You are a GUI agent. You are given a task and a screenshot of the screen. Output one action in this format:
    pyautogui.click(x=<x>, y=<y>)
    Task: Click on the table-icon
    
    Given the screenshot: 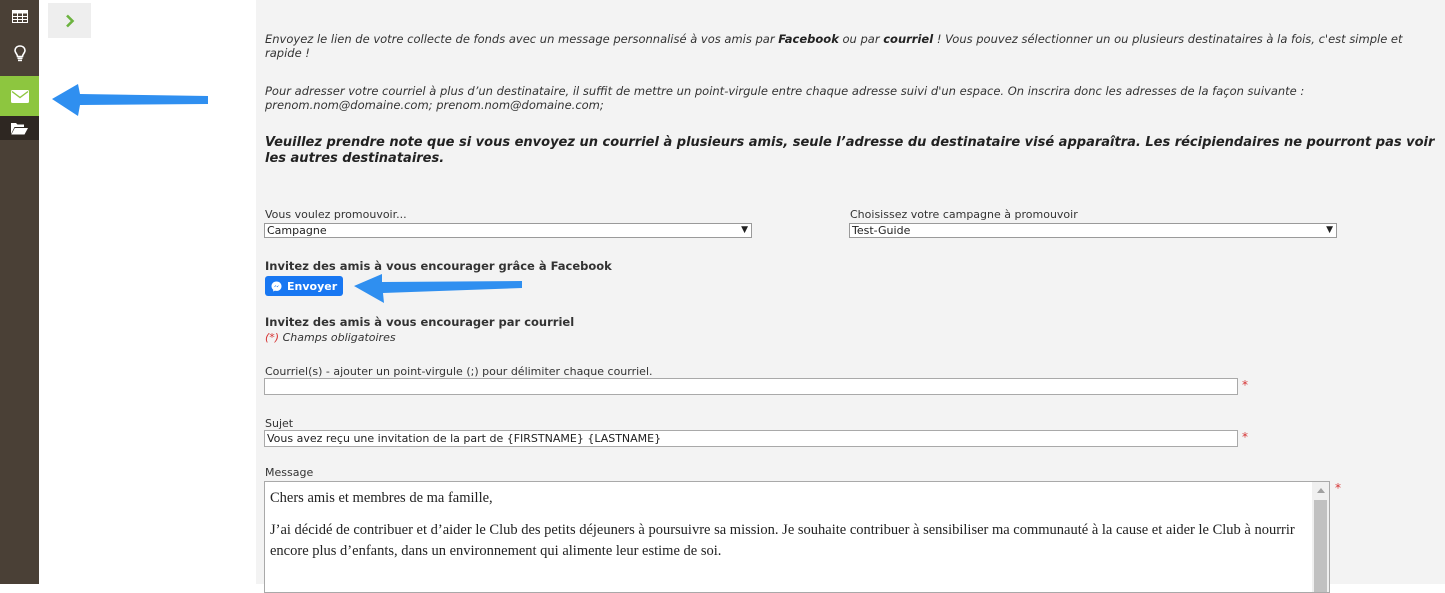 What is the action you would take?
    pyautogui.click(x=19, y=16)
    